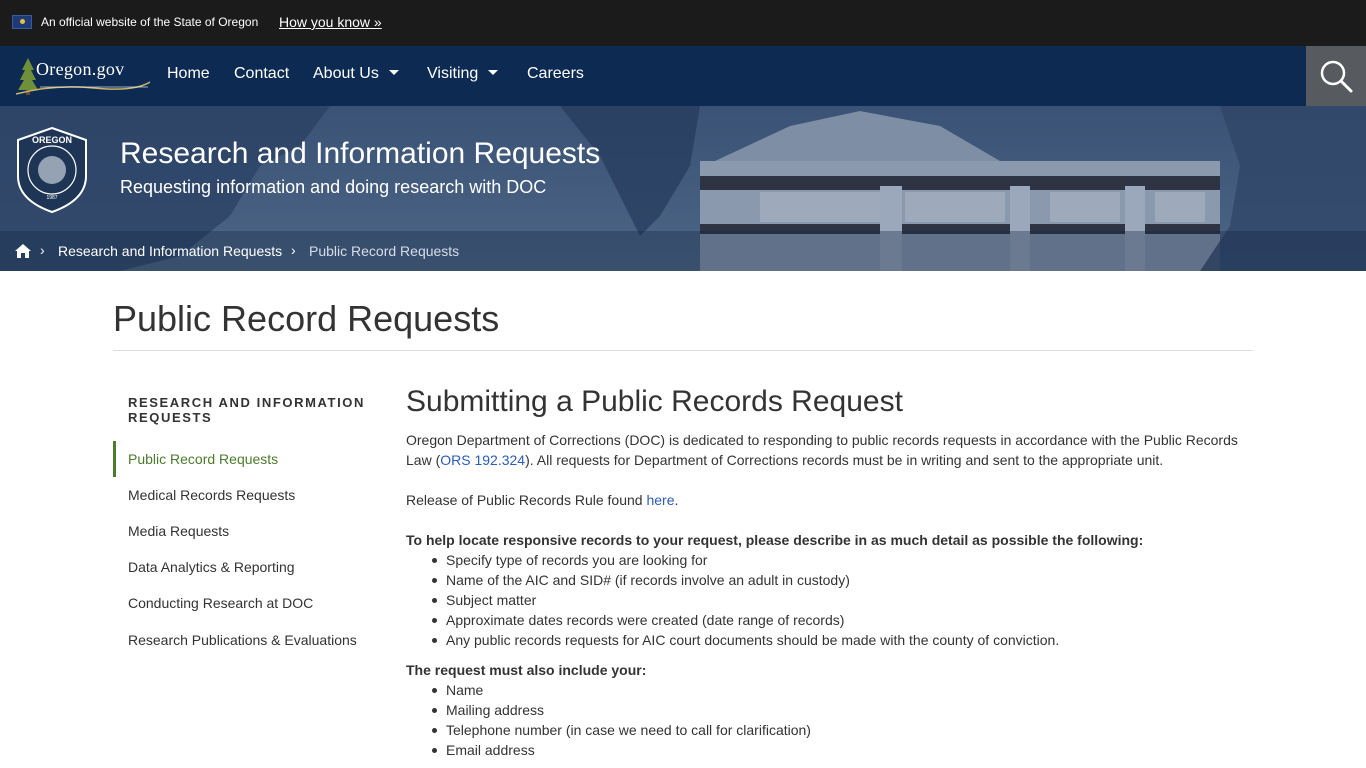 Image resolution: width=1366 pixels, height=768 pixels. Describe the element at coordinates (51, 198) in the screenshot. I see `seal-year-text: 1987` at that location.